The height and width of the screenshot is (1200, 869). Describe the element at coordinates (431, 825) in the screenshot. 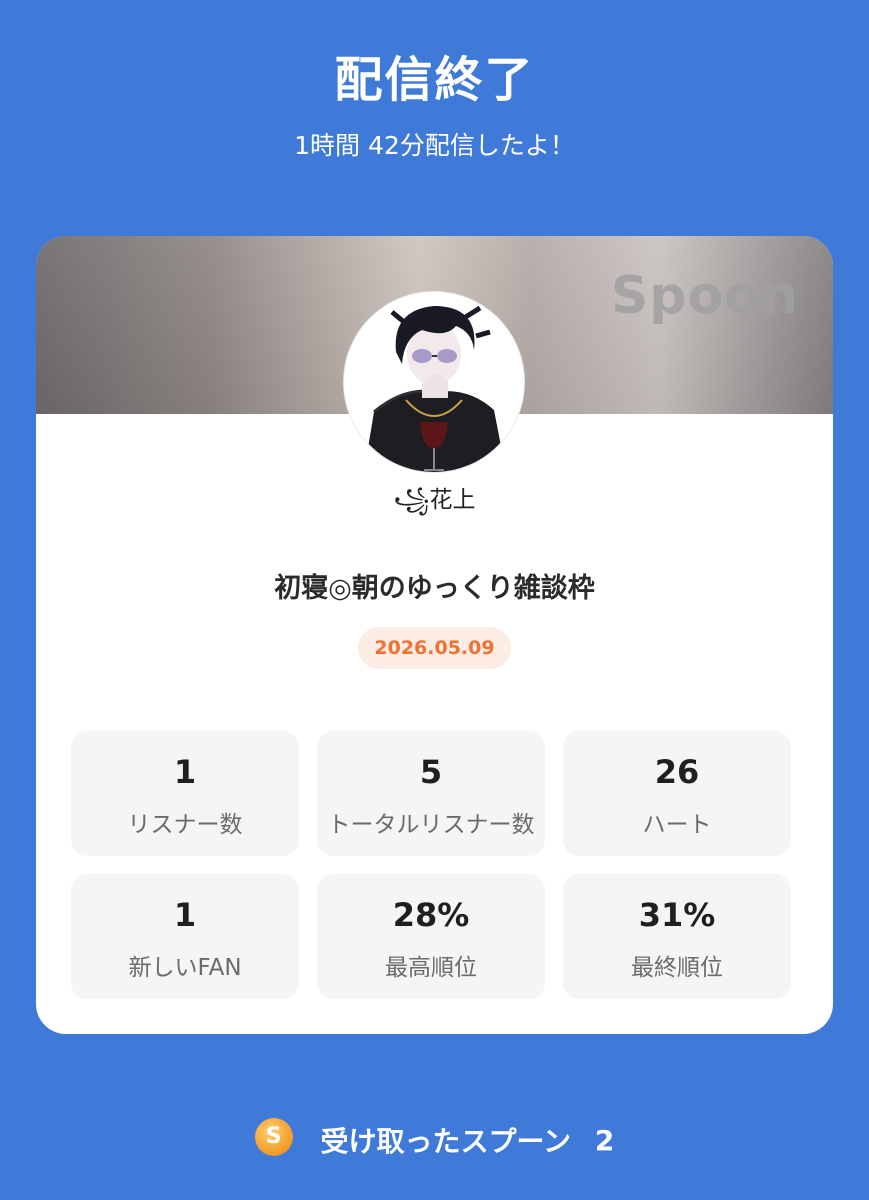

I see `stat-label: トータルリスナー数` at that location.